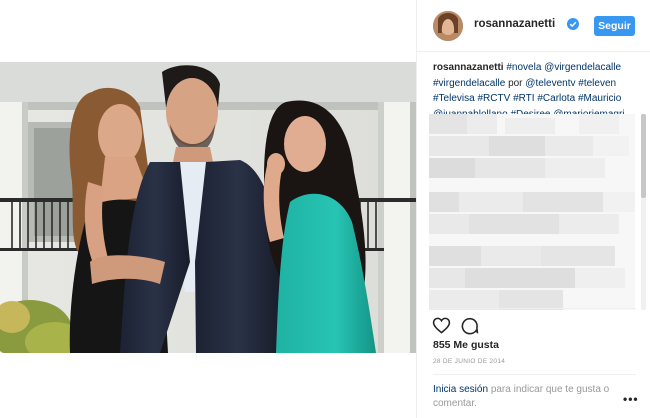 This screenshot has height=418, width=650. What do you see at coordinates (448, 26) in the screenshot?
I see `avatar` at bounding box center [448, 26].